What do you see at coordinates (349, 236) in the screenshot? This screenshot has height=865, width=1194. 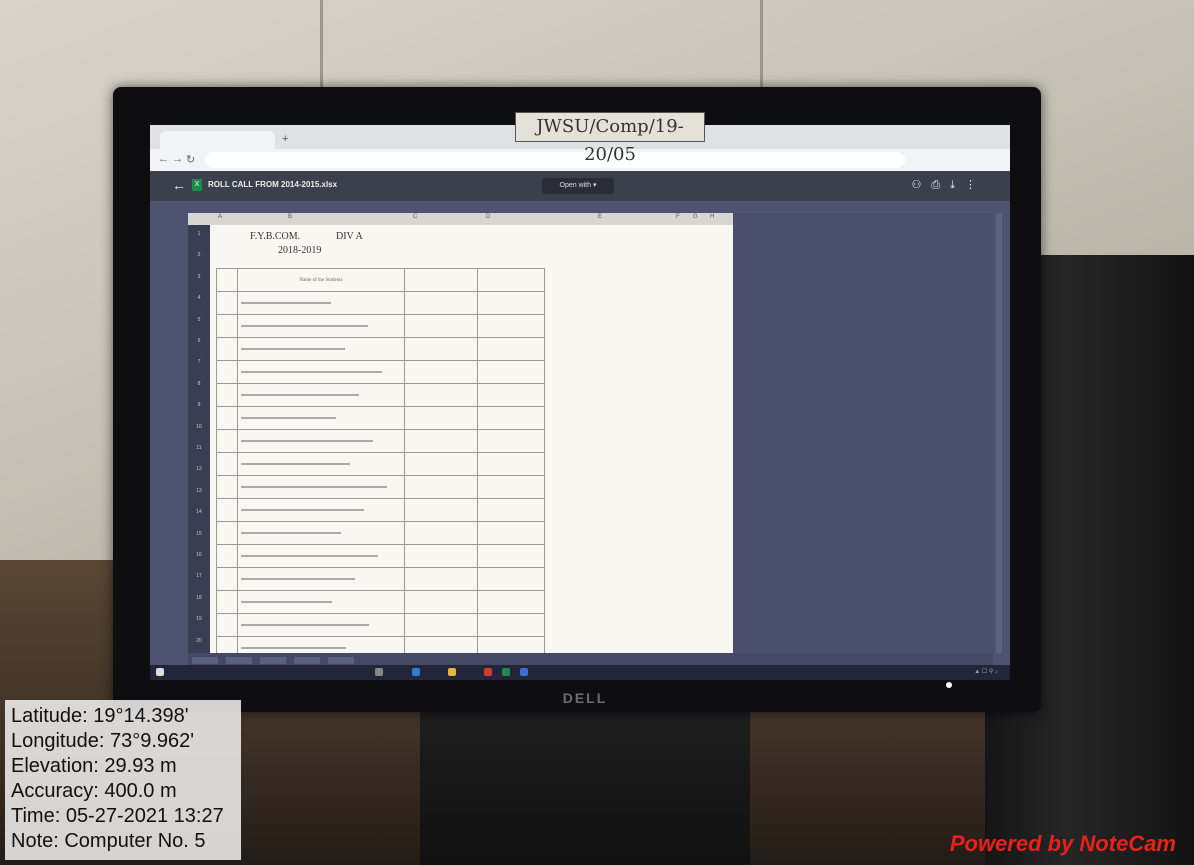 I see `division-heading: DIV A` at bounding box center [349, 236].